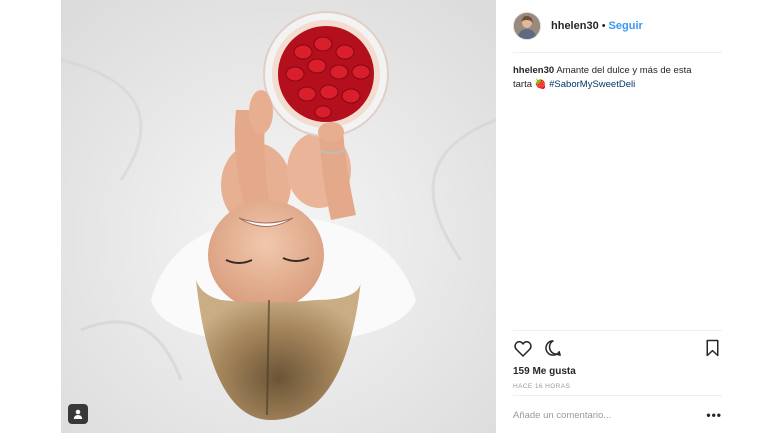 The width and height of the screenshot is (770, 434). Describe the element at coordinates (617, 371) in the screenshot. I see `likes-count: 159 Me gusta` at that location.